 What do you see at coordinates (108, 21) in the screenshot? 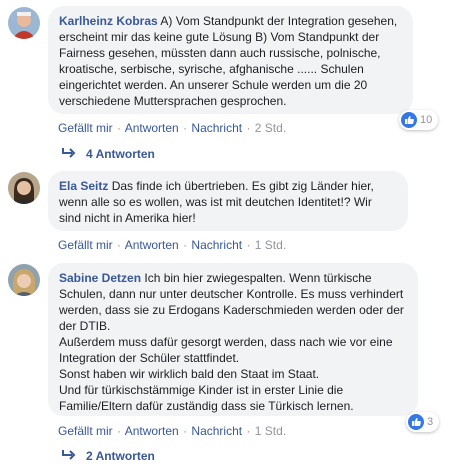
I see `comment-author: Karlheinz Kobras` at bounding box center [108, 21].